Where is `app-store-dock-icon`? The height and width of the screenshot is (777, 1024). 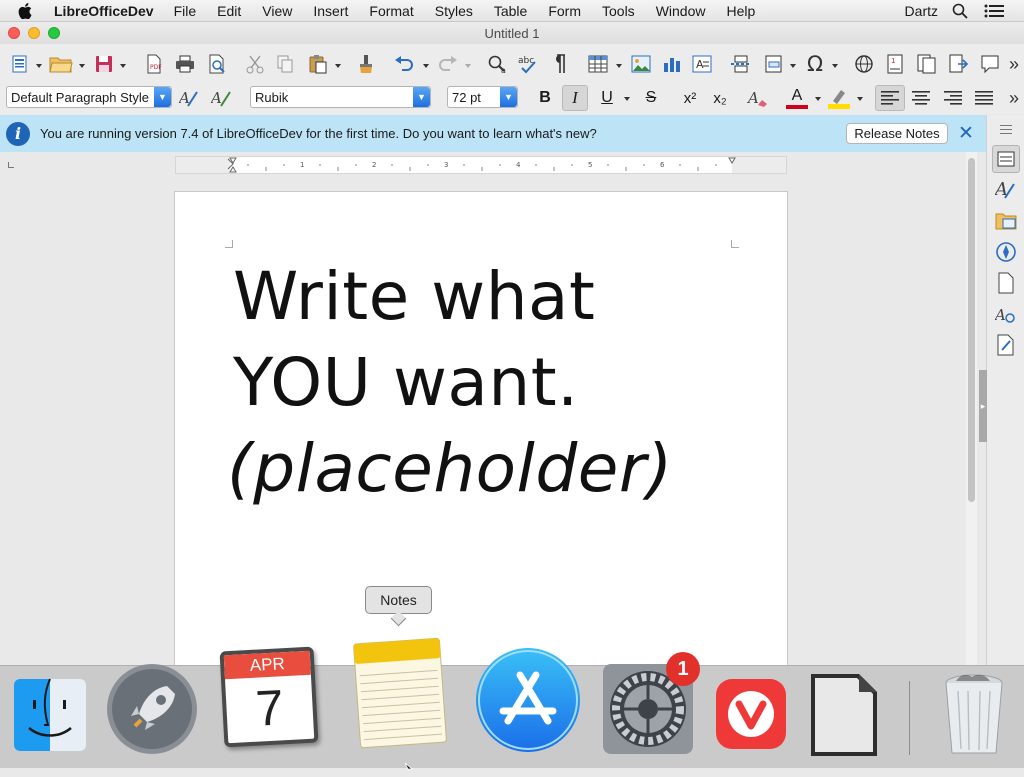 app-store-dock-icon is located at coordinates (528, 700).